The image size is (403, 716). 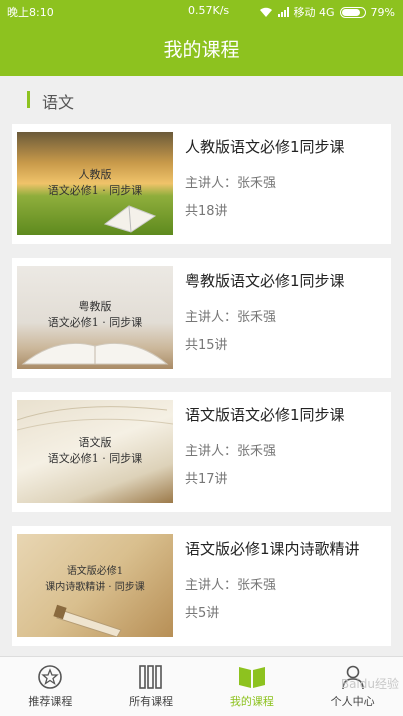 What do you see at coordinates (95, 317) in the screenshot?
I see `course-thumbnail: 粤教版 语文必修1 · 同步课` at bounding box center [95, 317].